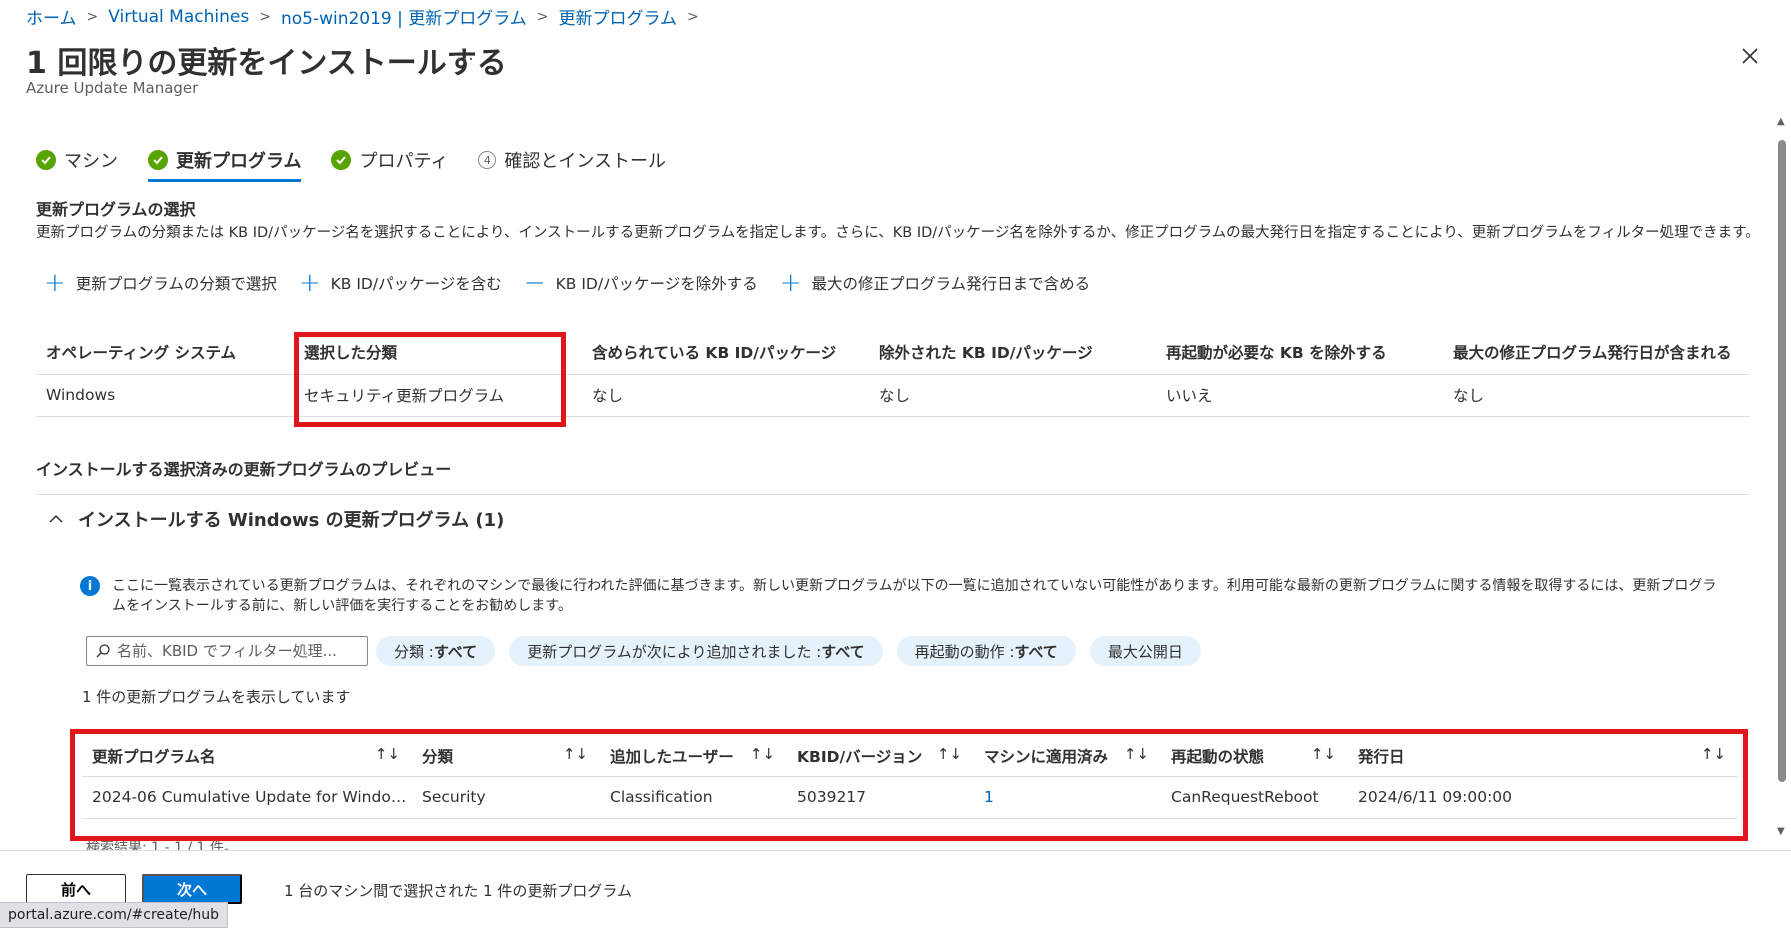 The height and width of the screenshot is (930, 1791). Describe the element at coordinates (1781, 831) in the screenshot. I see `scroll-down-icon: ▼` at that location.